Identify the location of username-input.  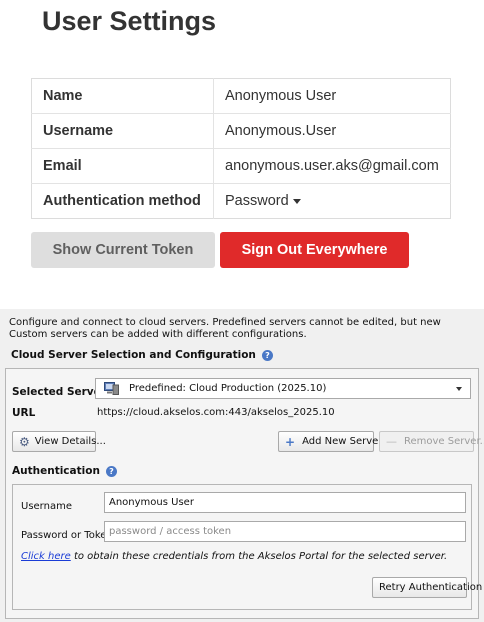
(285, 502).